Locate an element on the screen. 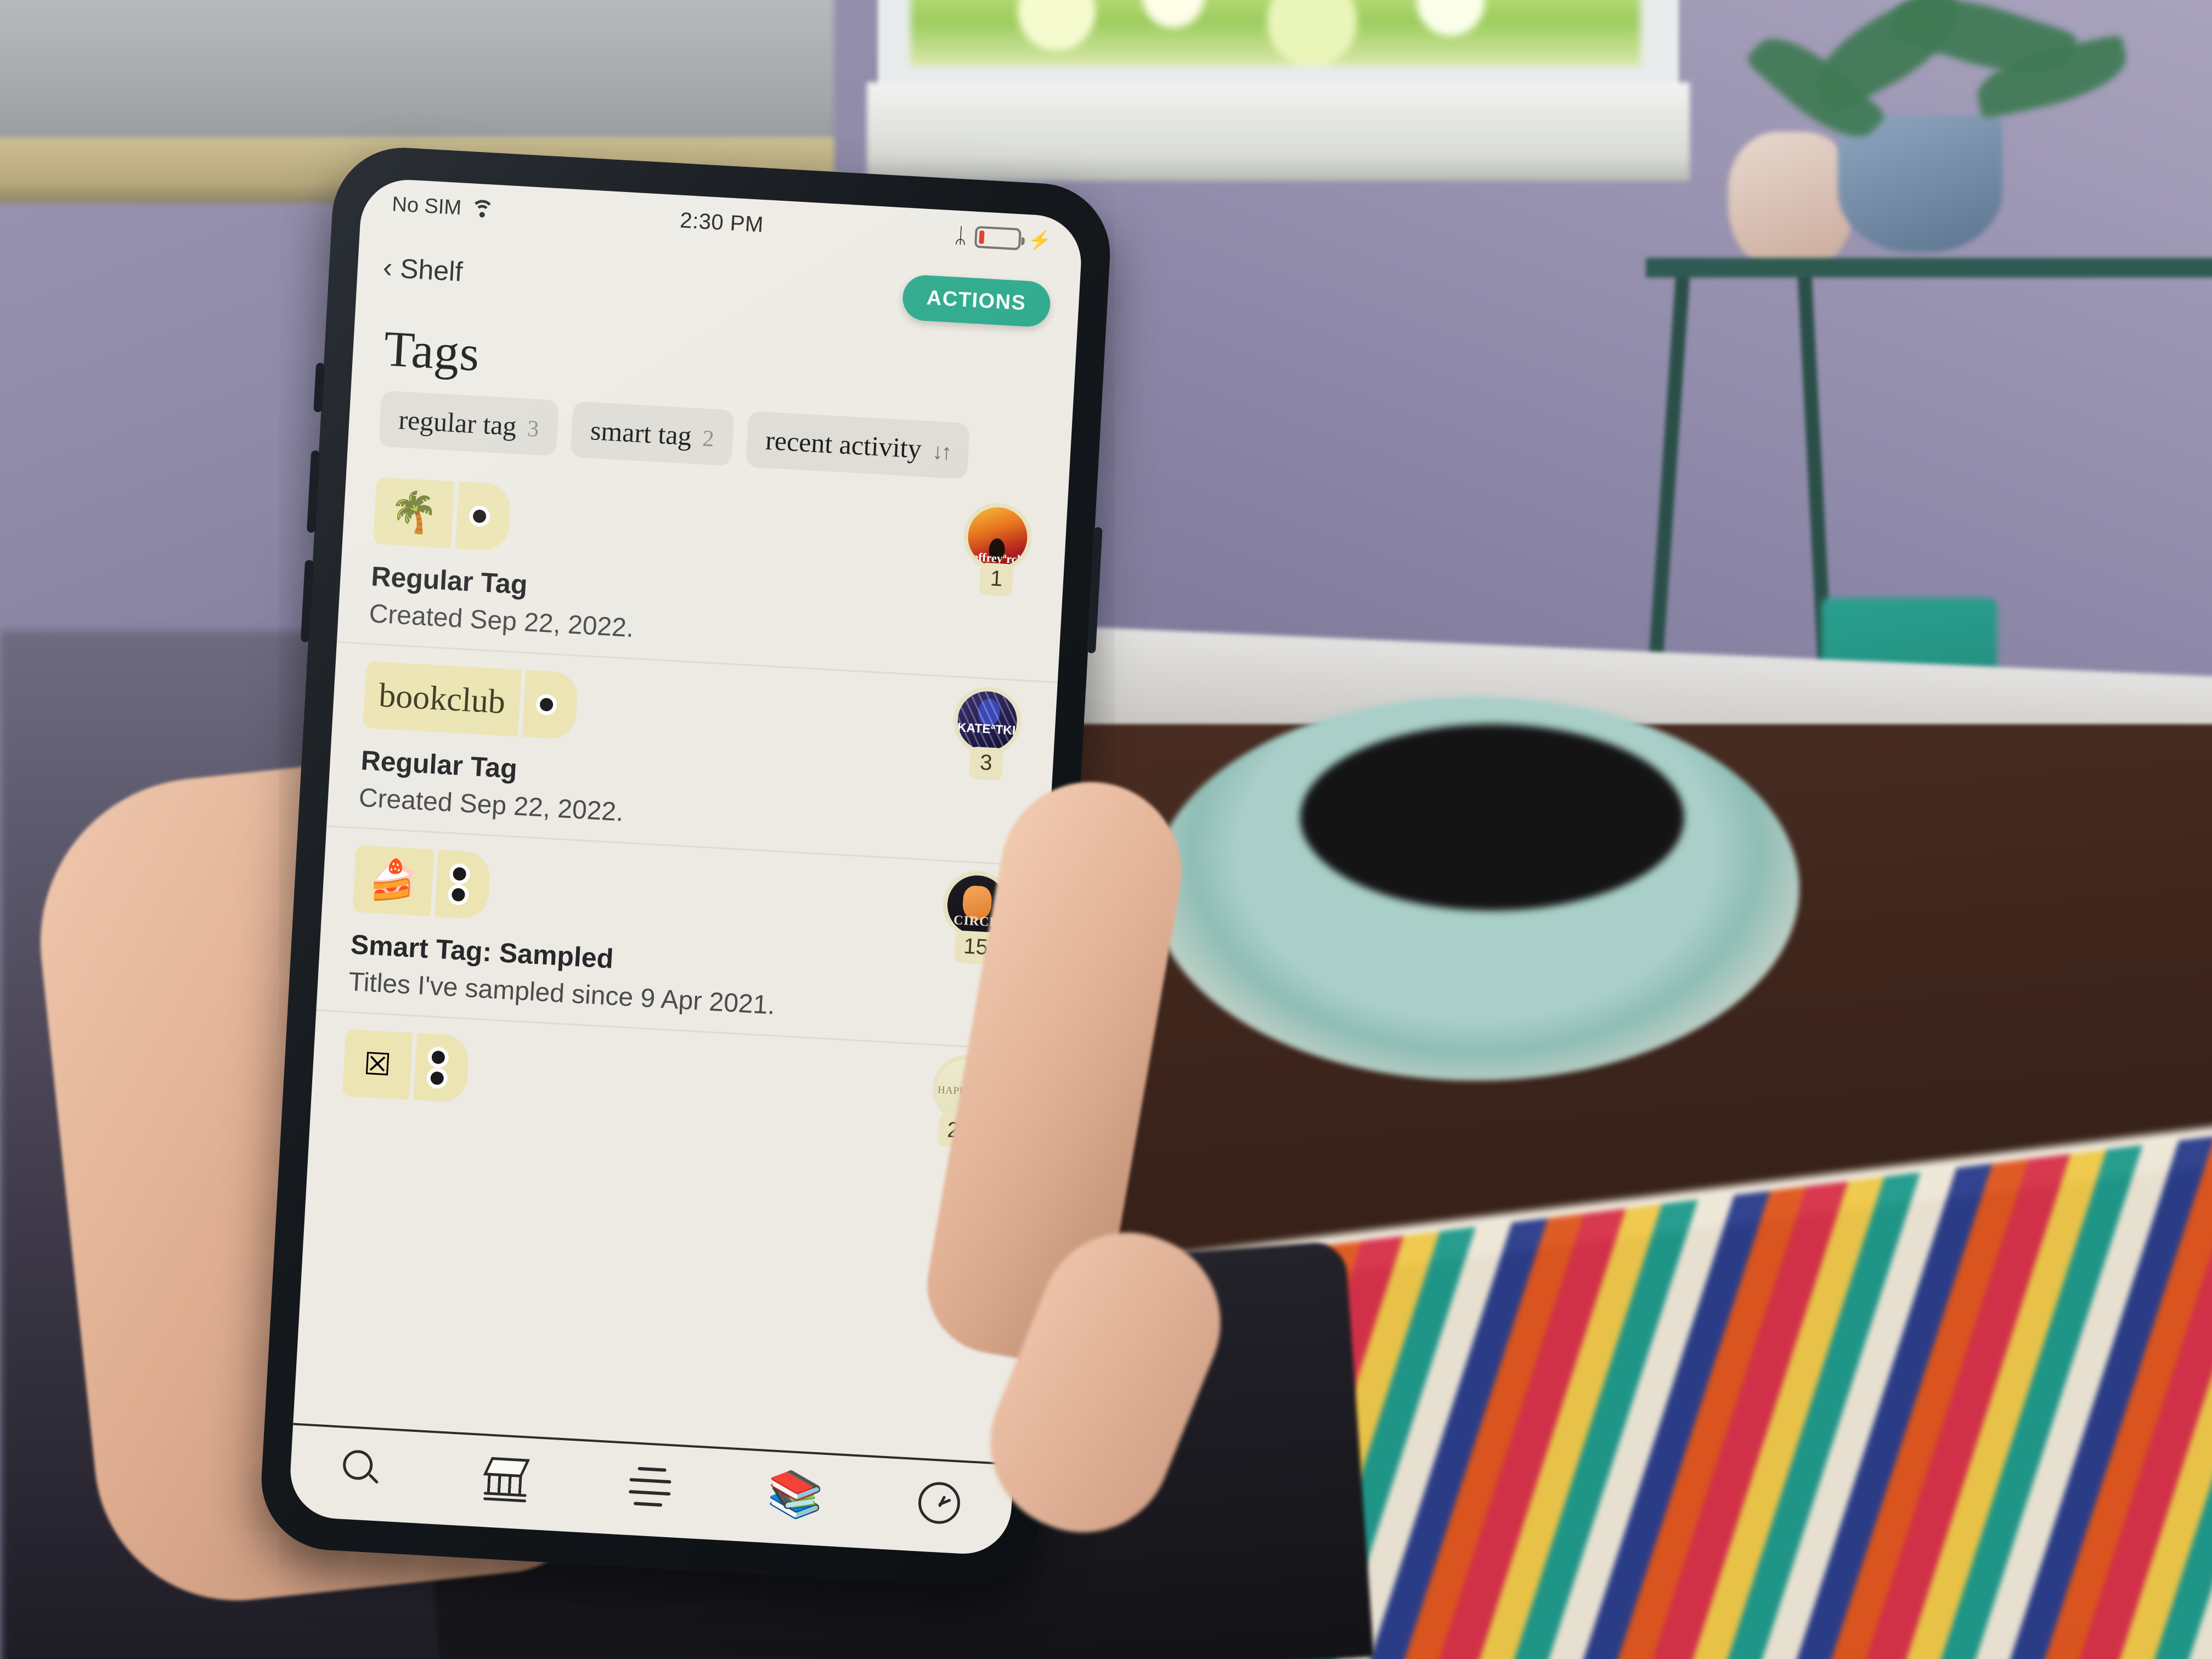 The height and width of the screenshot is (1659, 2212). tag-body: ☒ is located at coordinates (377, 1065).